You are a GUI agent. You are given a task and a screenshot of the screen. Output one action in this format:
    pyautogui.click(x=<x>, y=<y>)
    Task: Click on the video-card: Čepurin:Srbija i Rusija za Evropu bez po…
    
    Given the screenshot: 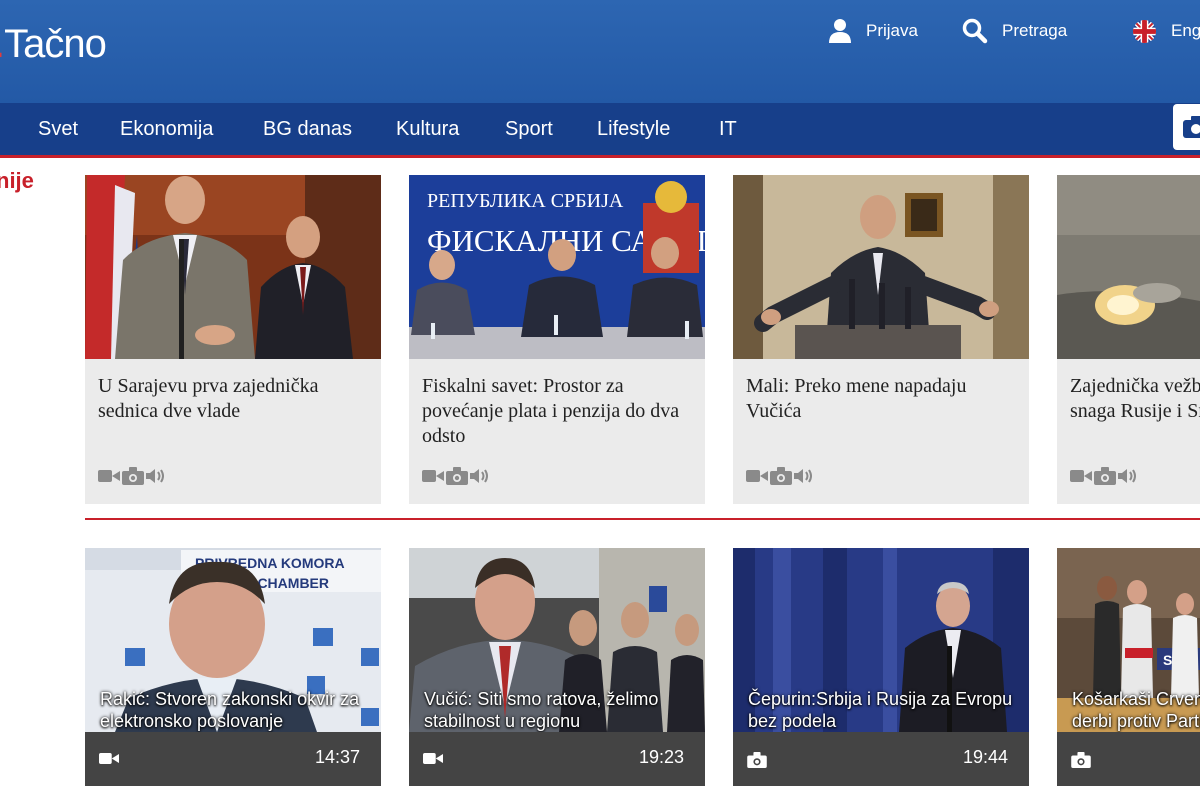 What is the action you would take?
    pyautogui.click(x=881, y=667)
    